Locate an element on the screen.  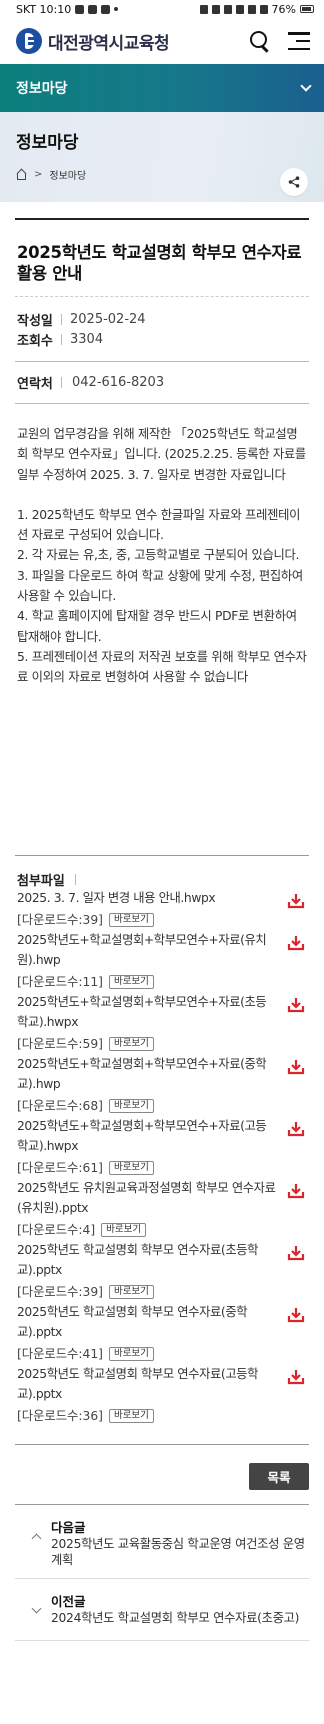
attachment-meta: [다운로드수:68] 바로보기 is located at coordinates (147, 1106).